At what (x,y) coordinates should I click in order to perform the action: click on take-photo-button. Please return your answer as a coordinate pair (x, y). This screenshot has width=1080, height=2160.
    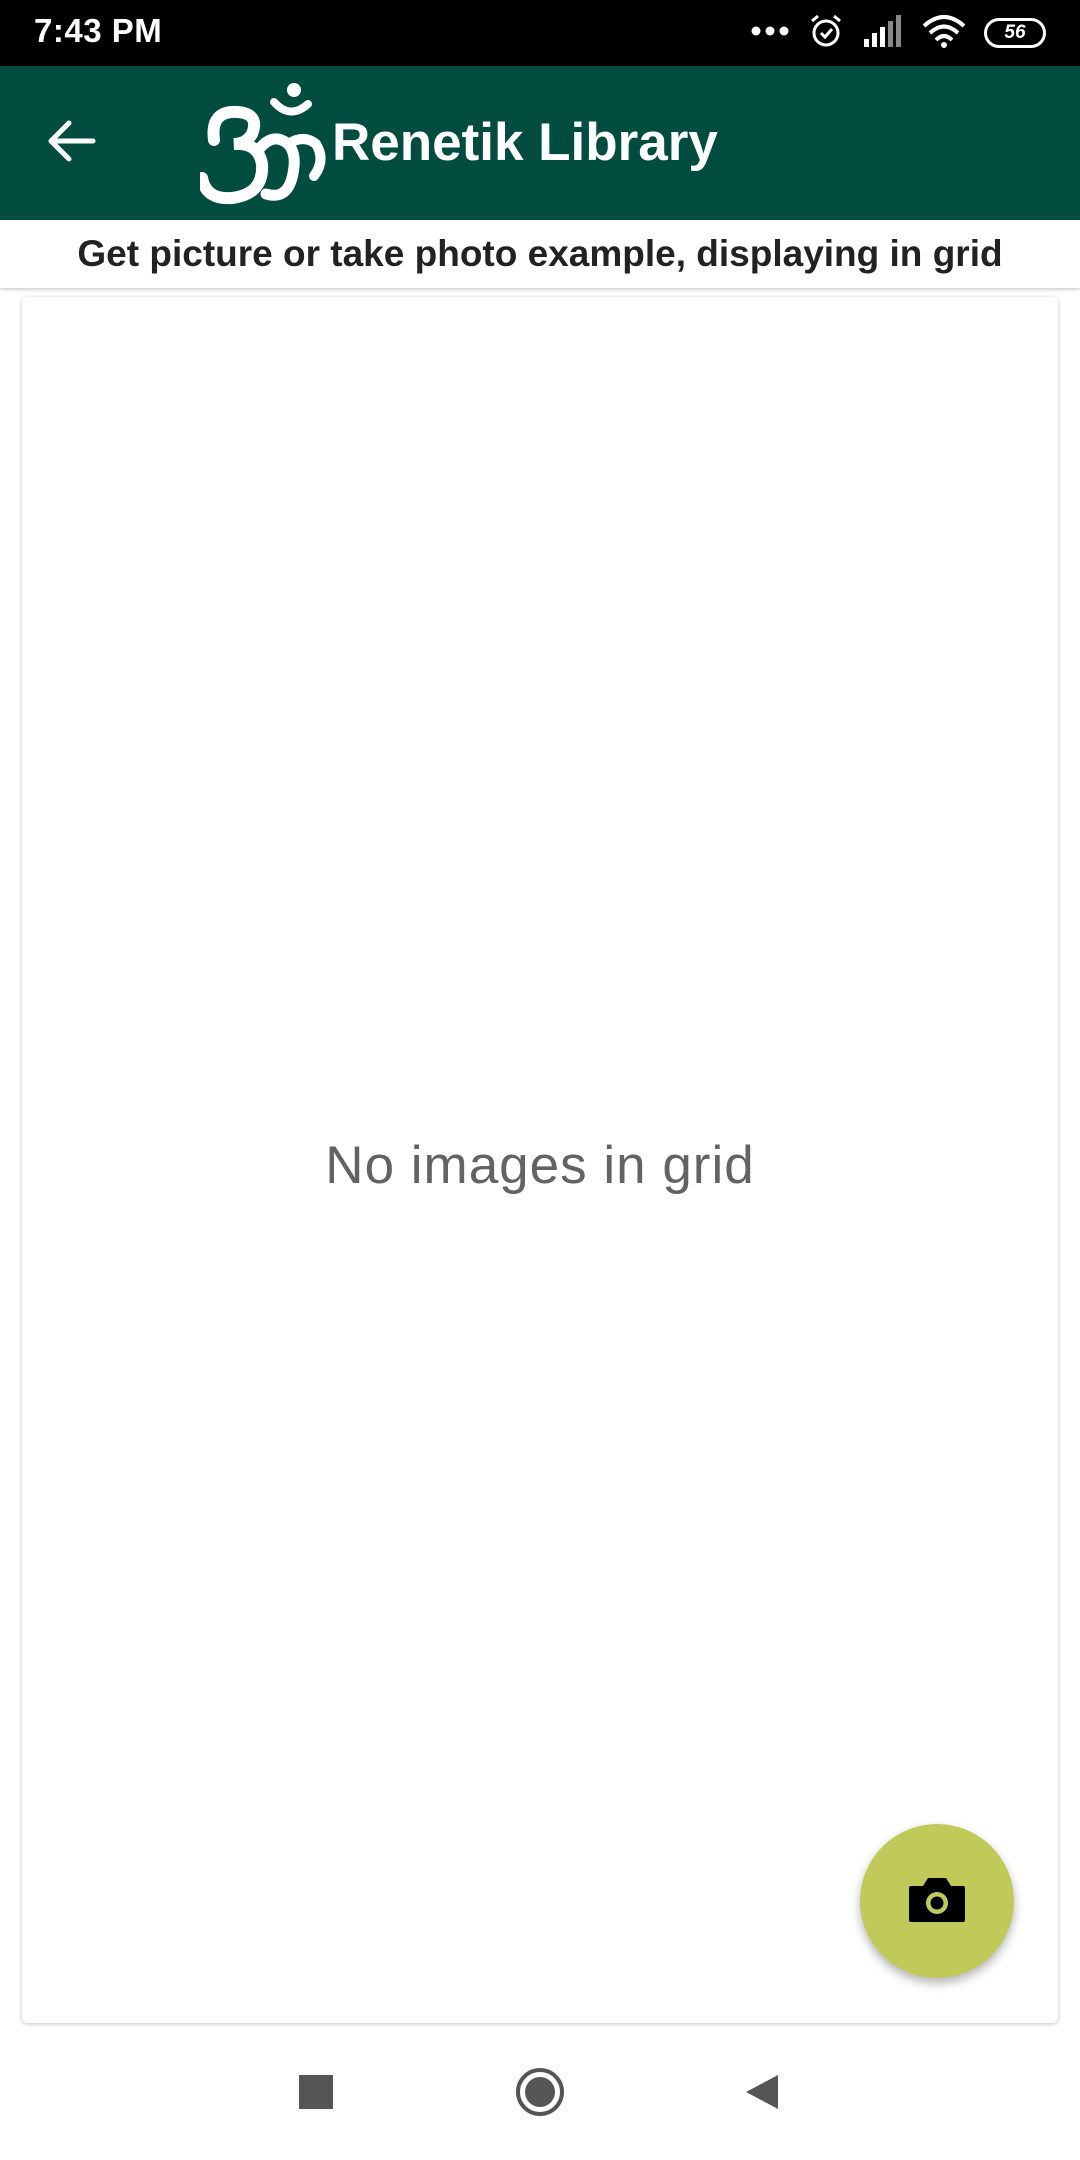
    Looking at the image, I should click on (937, 1901).